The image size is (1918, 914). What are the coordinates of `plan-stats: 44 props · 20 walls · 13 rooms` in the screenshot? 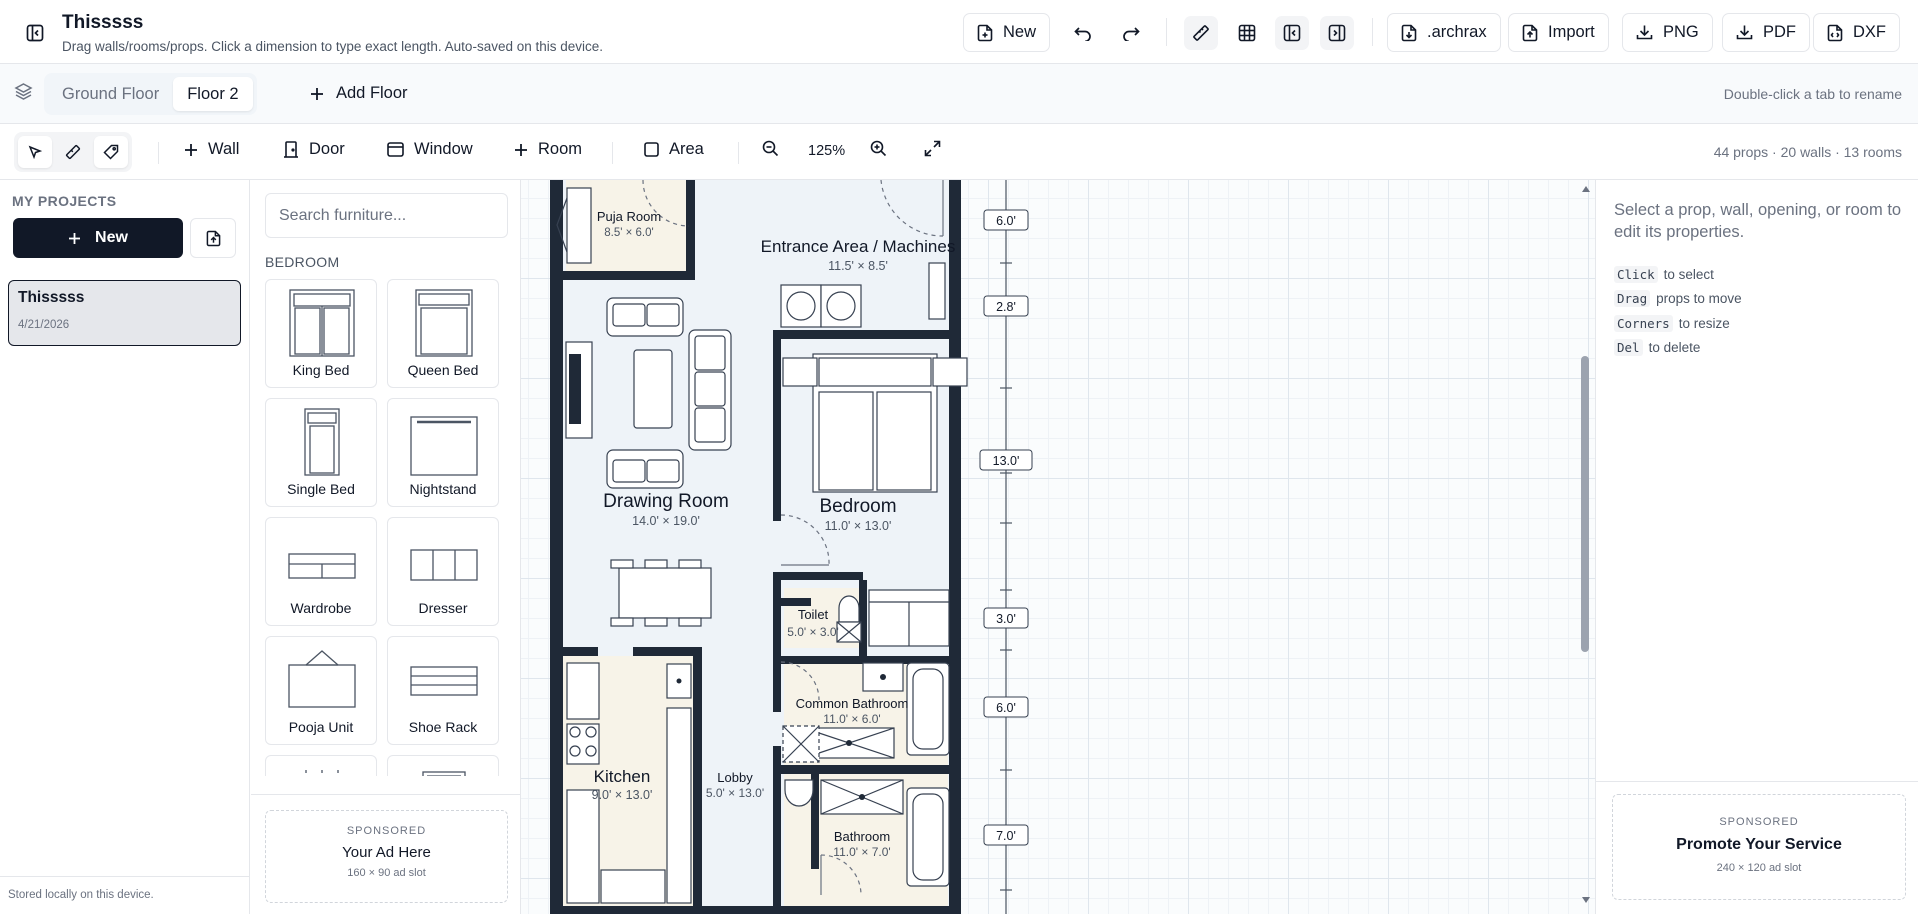 It's located at (1807, 152).